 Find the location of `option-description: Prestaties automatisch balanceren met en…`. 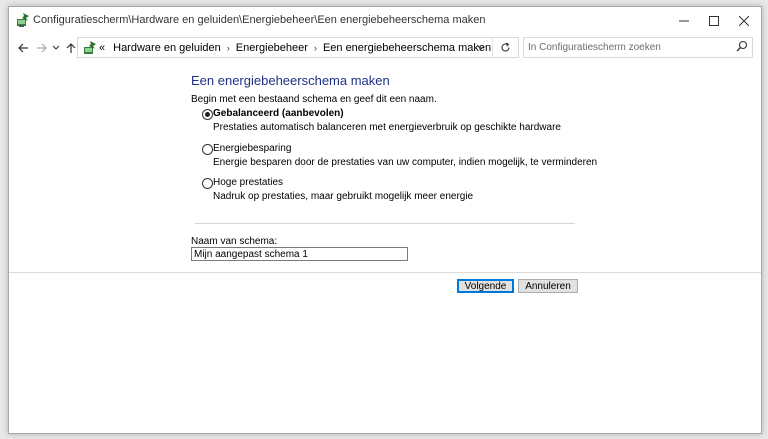

option-description: Prestaties automatisch balanceren met en… is located at coordinates (387, 127).